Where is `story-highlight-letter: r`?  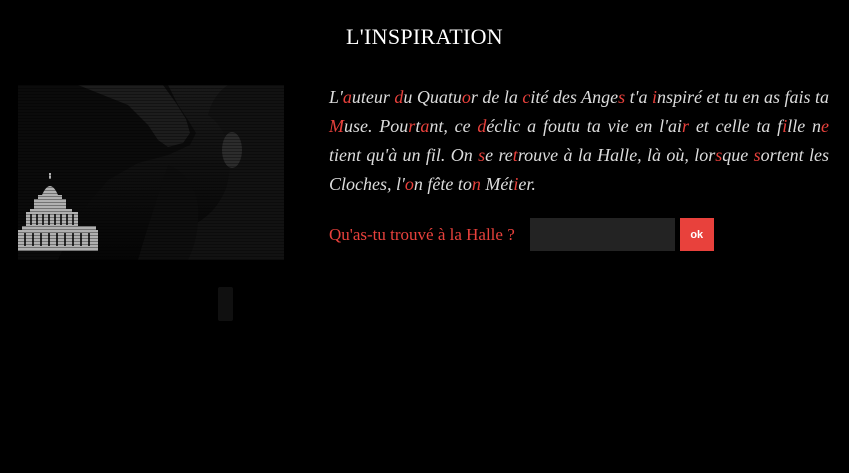 story-highlight-letter: r is located at coordinates (686, 126).